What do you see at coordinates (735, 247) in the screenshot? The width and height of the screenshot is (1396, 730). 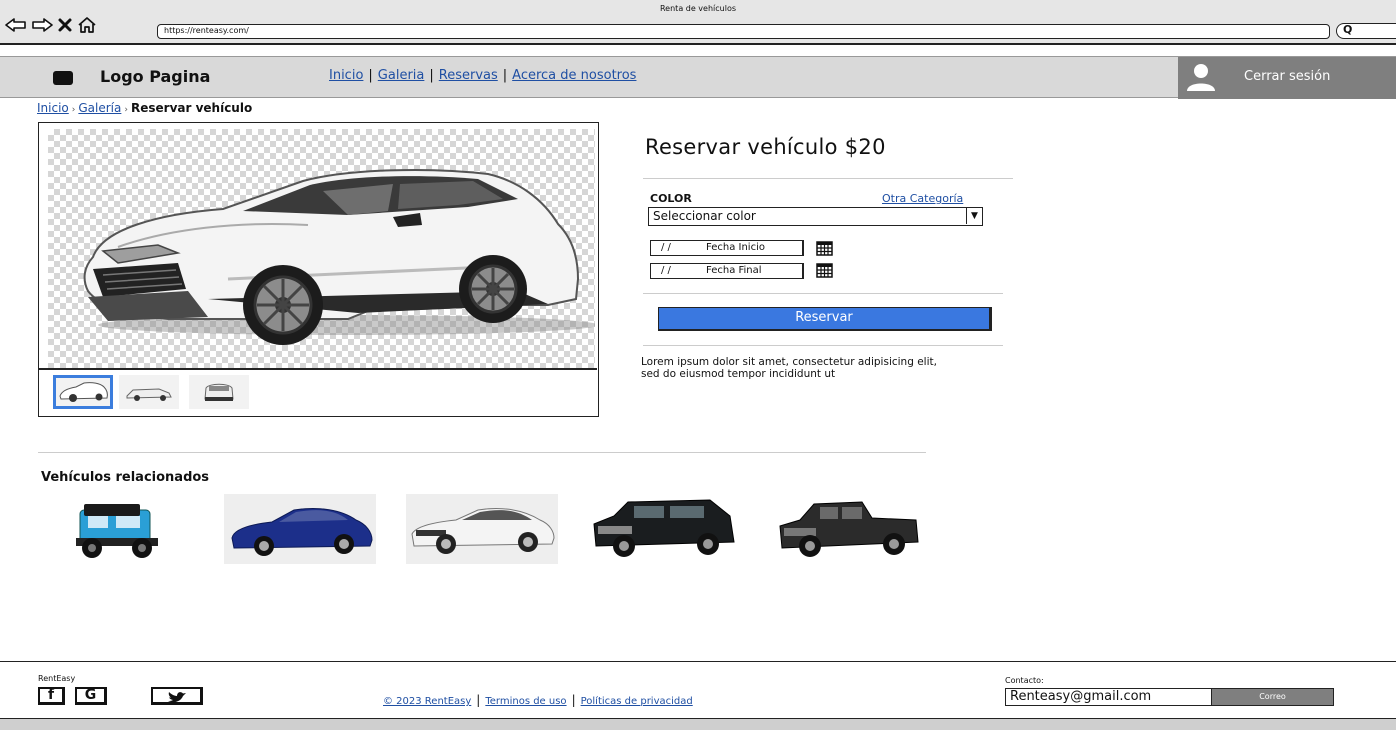 I see `start-date-label: Fecha Inicio` at bounding box center [735, 247].